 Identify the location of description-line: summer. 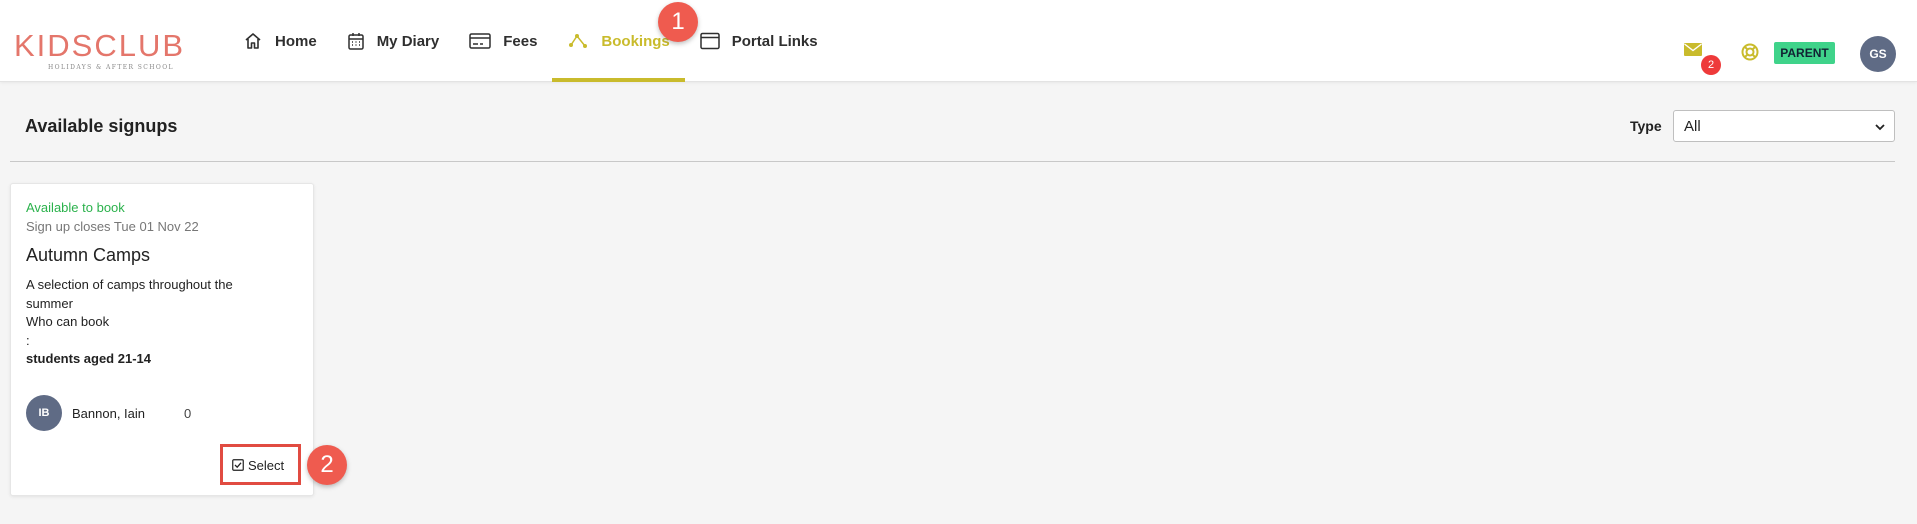
(49, 303).